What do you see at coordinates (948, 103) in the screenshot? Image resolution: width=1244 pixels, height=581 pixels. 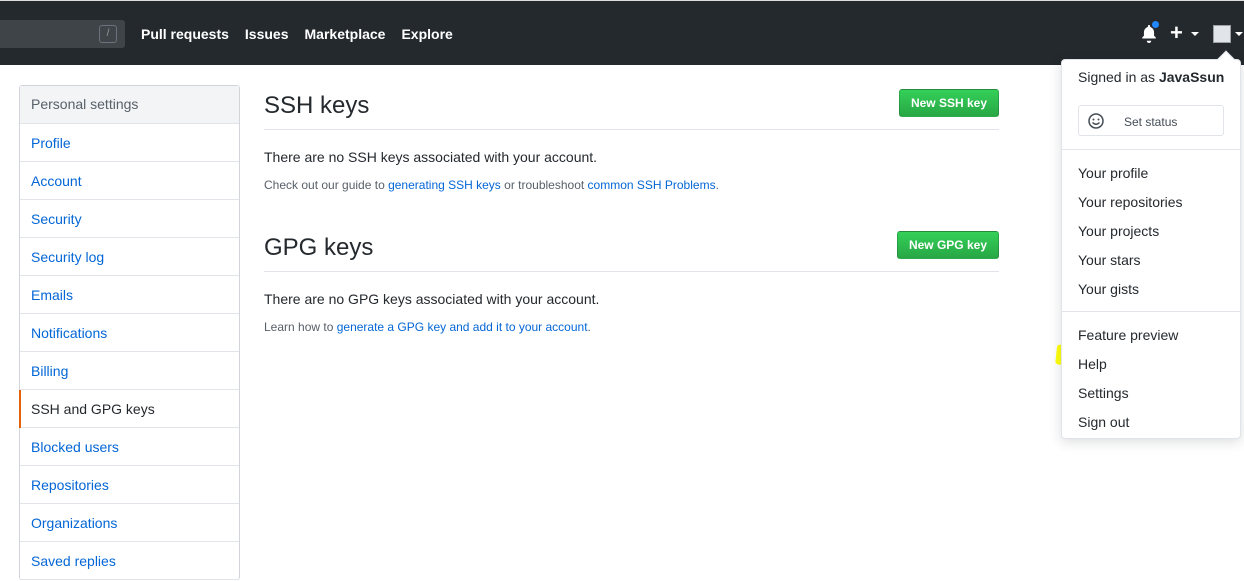 I see `new-ssh-key-button: New SSH key` at bounding box center [948, 103].